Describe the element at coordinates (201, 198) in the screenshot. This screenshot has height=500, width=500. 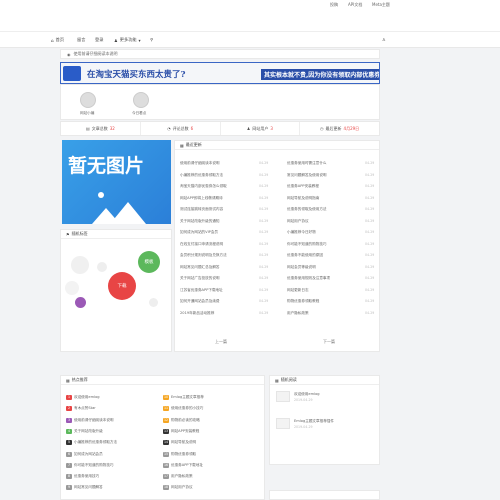
I see `recent-item: 网站APP即将上线敬请期待` at that location.